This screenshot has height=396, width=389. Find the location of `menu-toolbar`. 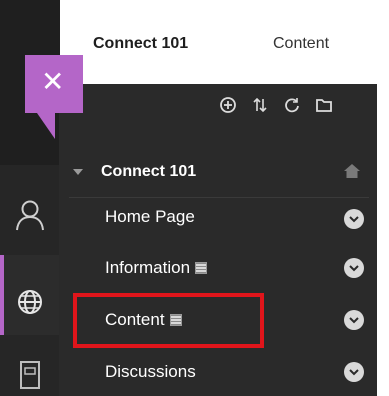

menu-toolbar is located at coordinates (276, 105).